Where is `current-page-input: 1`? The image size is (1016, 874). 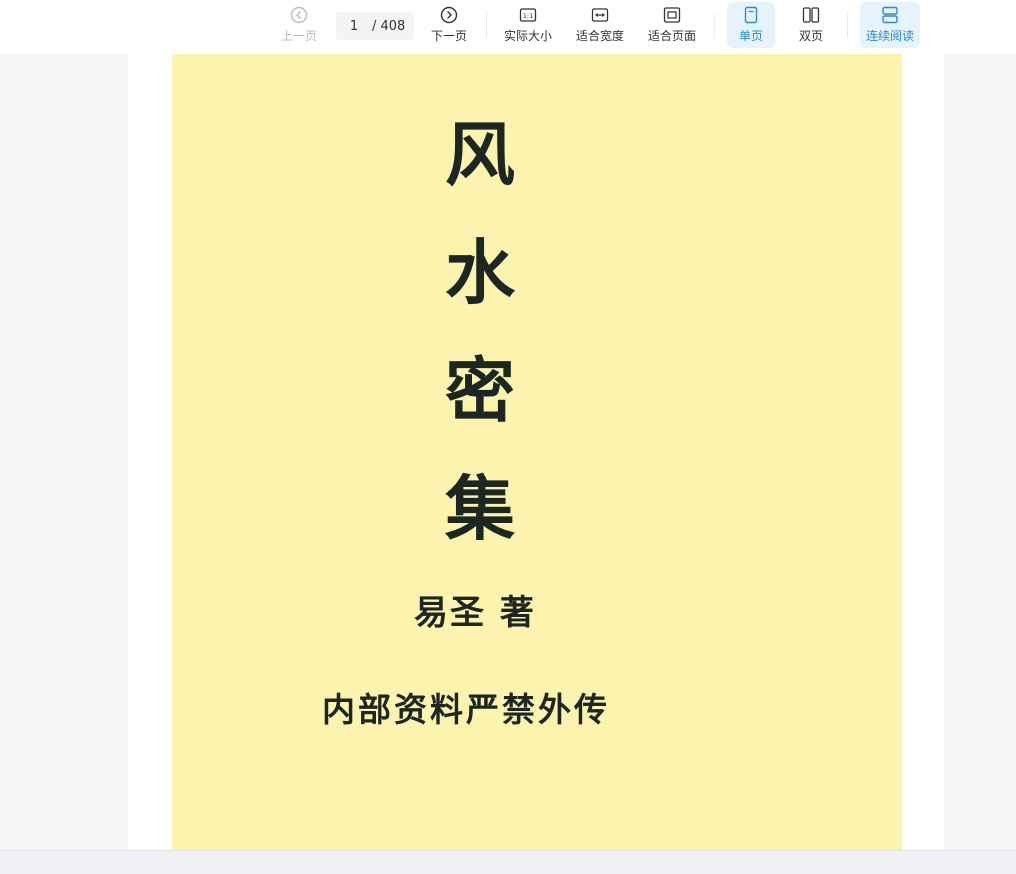
current-page-input: 1 is located at coordinates (354, 26).